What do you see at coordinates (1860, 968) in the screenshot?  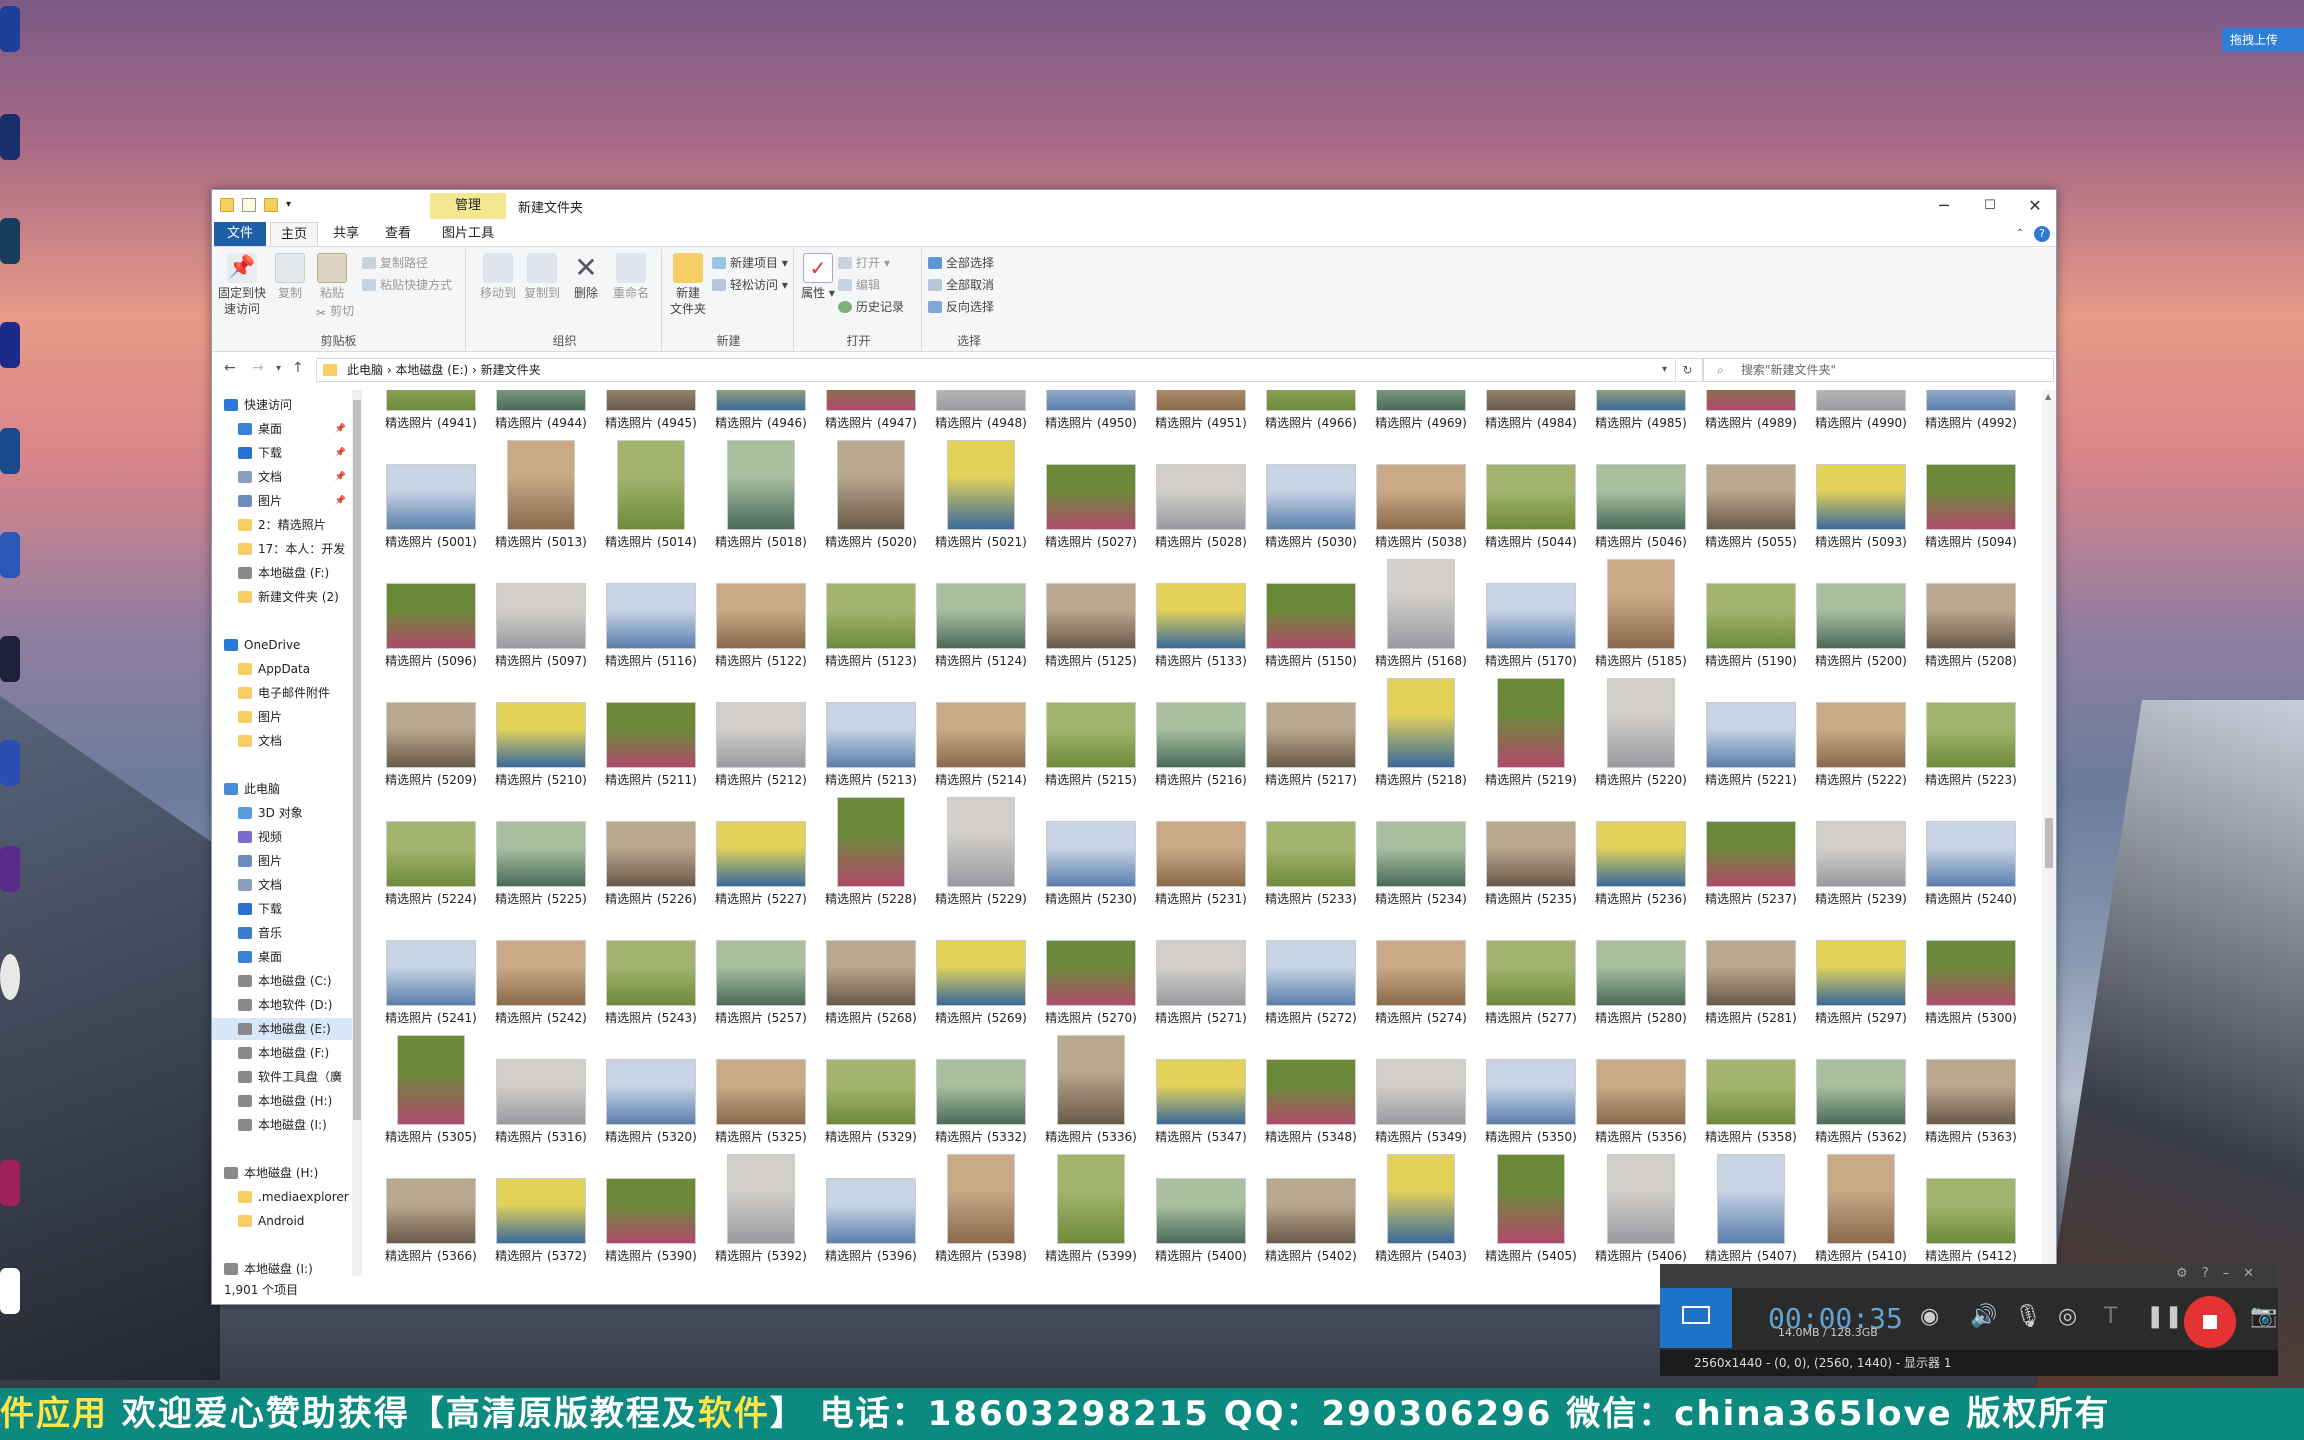 I see `photo-tile: 精选照片 (5297)` at bounding box center [1860, 968].